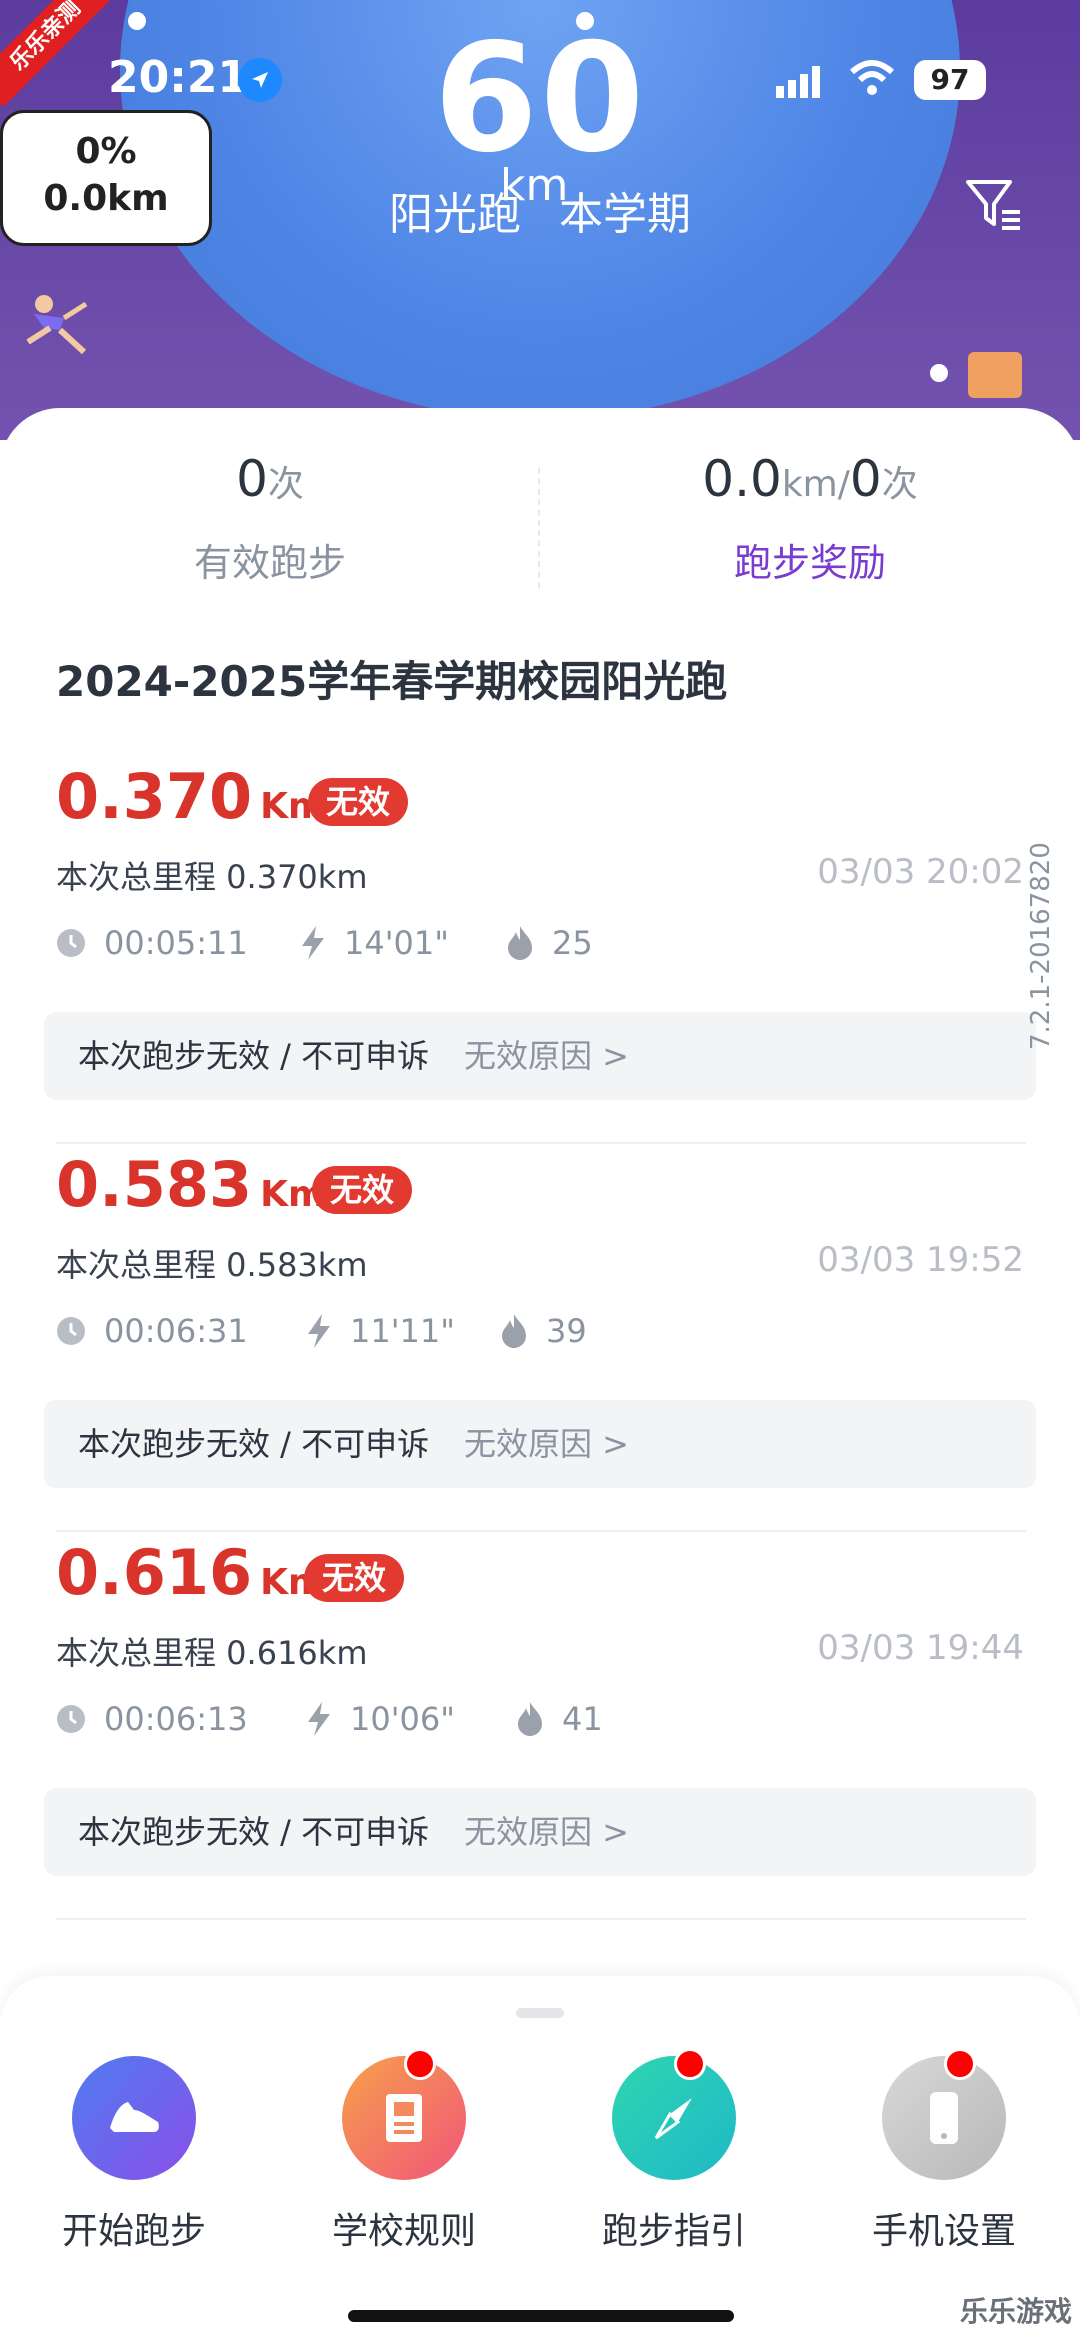 Image resolution: width=1080 pixels, height=2341 pixels. Describe the element at coordinates (804, 82) in the screenshot. I see `signal-icon` at that location.